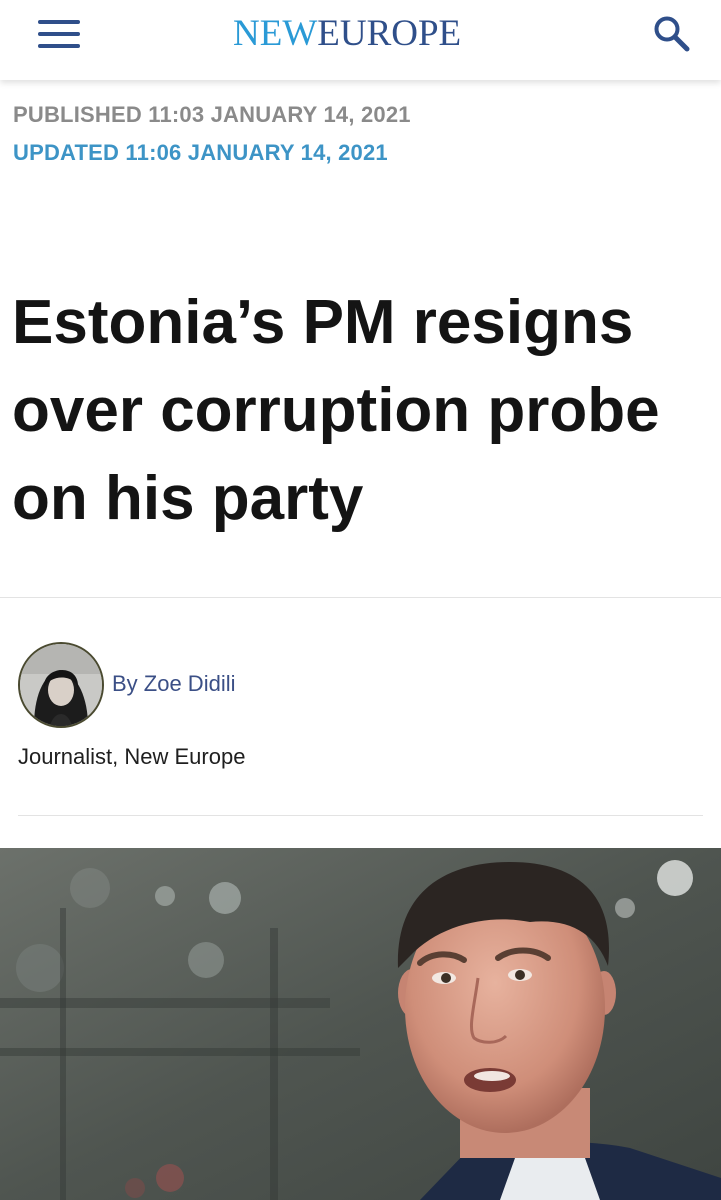 The height and width of the screenshot is (1200, 721). What do you see at coordinates (132, 756) in the screenshot?
I see `author-role: Journalist, New Europe` at bounding box center [132, 756].